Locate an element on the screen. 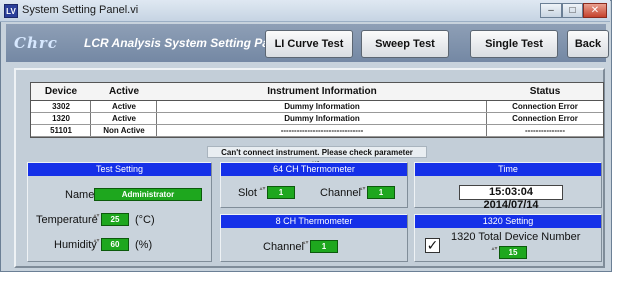  channel-field: 1 is located at coordinates (381, 192).